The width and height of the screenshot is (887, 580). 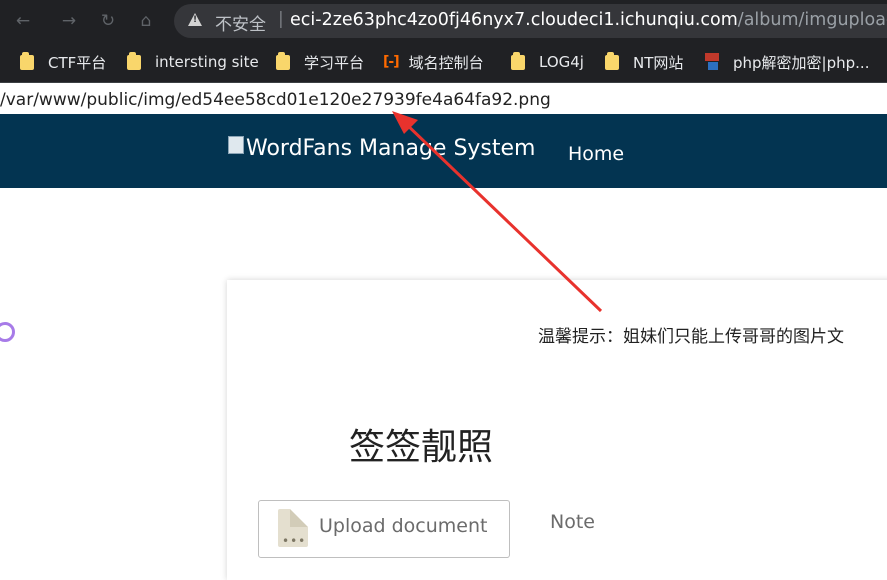 What do you see at coordinates (421, 447) in the screenshot?
I see `card-title: 签签靓照` at bounding box center [421, 447].